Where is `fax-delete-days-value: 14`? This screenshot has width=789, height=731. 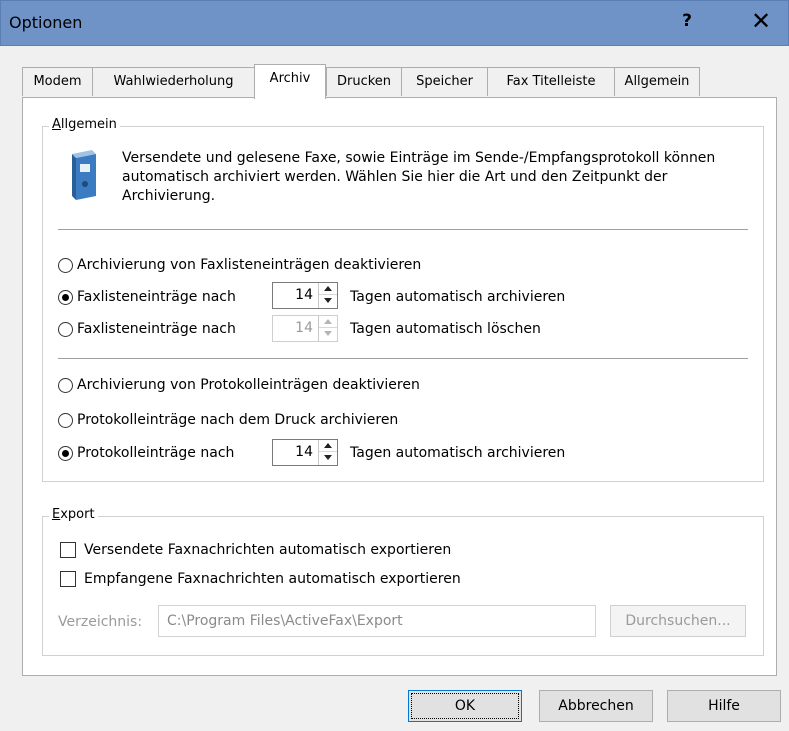
fax-delete-days-value: 14 is located at coordinates (304, 328).